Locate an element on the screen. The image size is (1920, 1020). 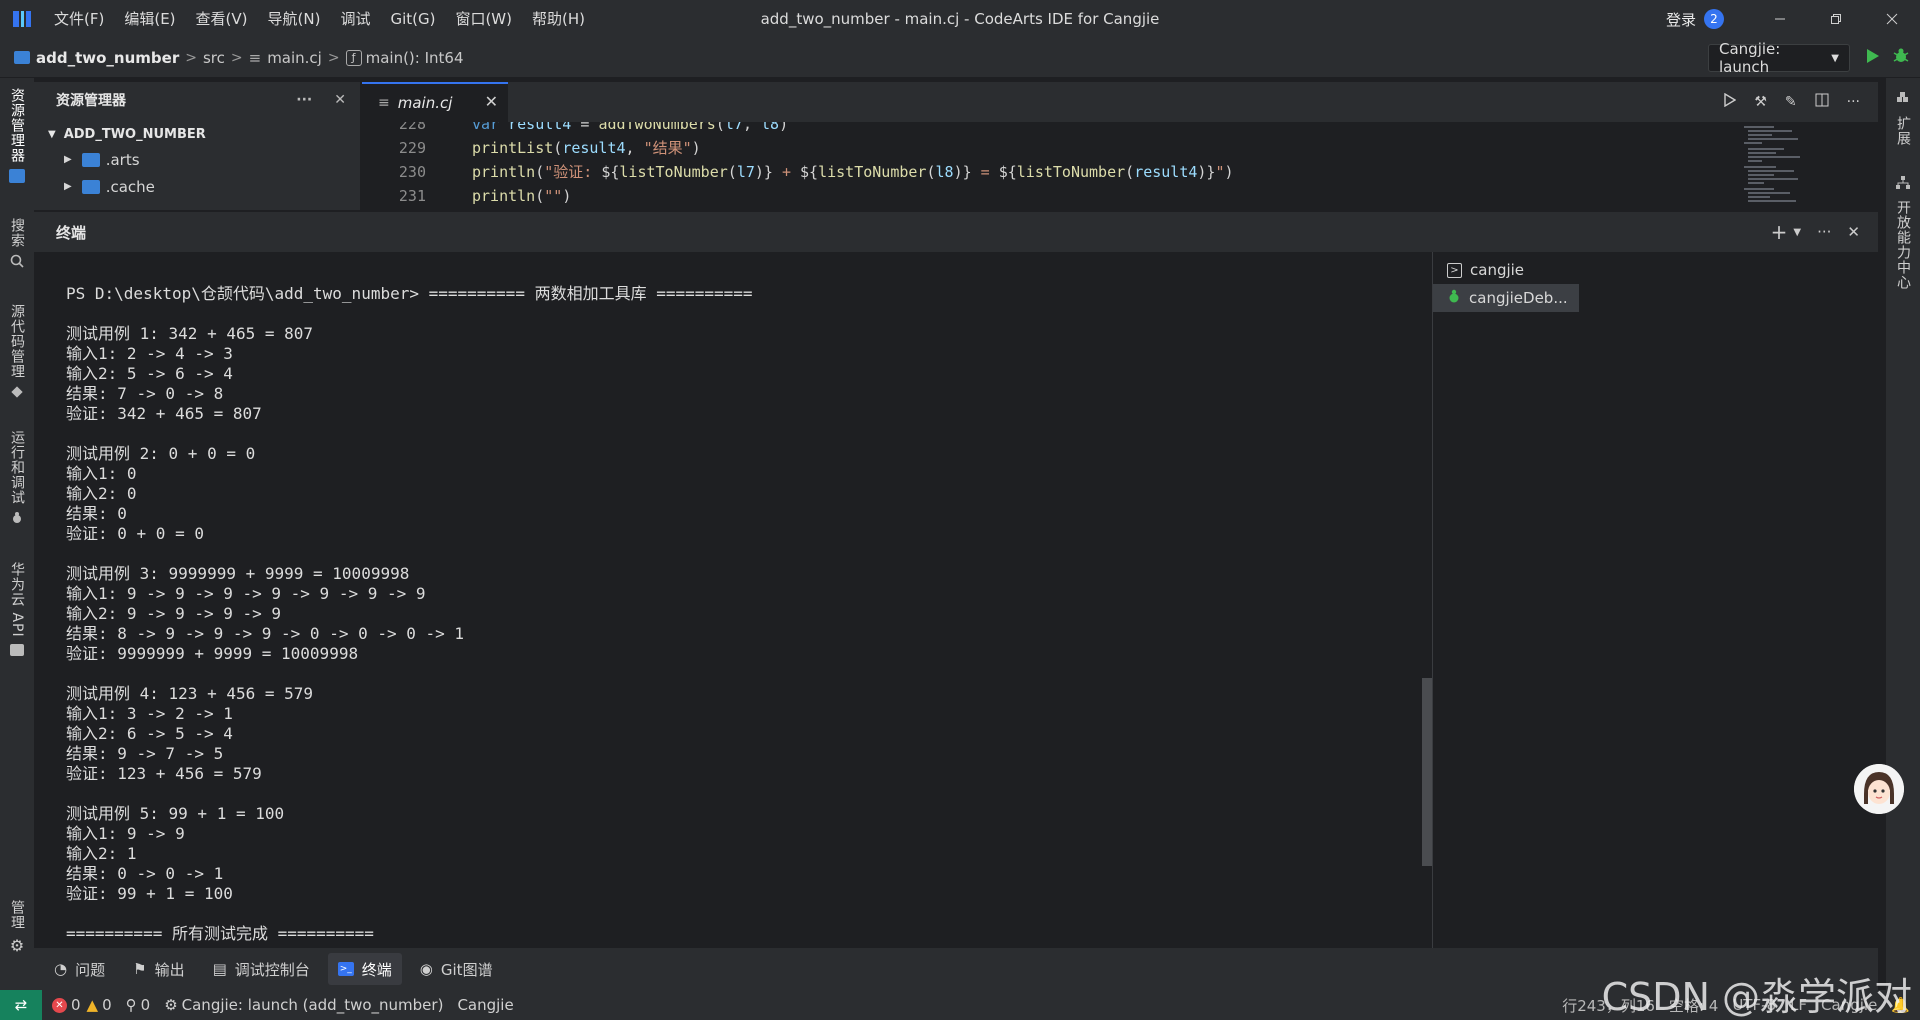
minimap is located at coordinates (1774, 167).